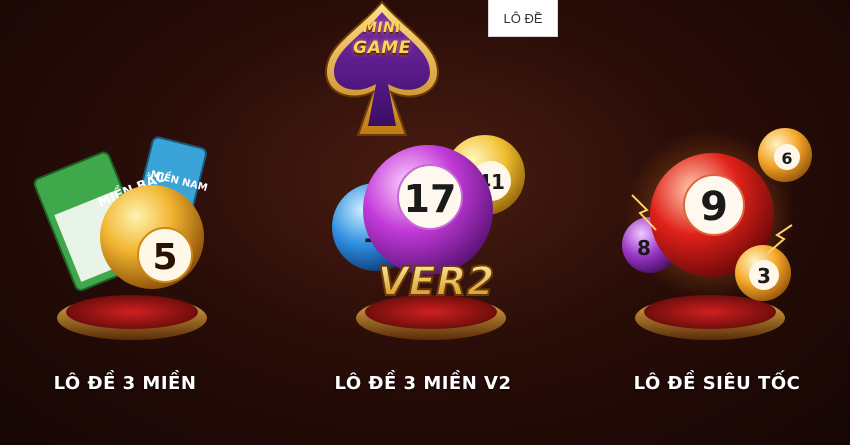 This screenshot has width=850, height=445. What do you see at coordinates (430, 199) in the screenshot?
I see `ball-main-number: 17` at bounding box center [430, 199].